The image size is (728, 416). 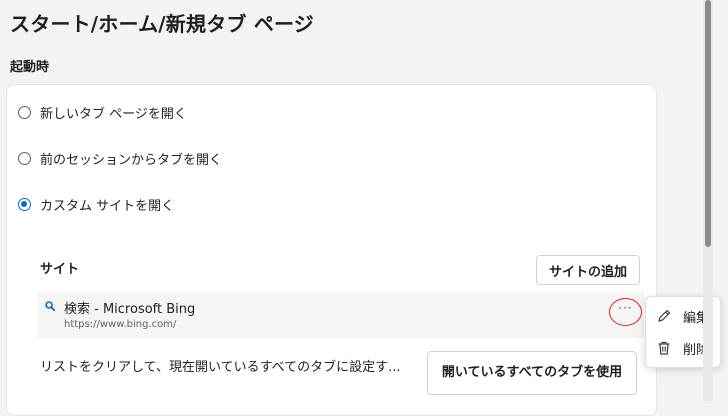 What do you see at coordinates (113, 114) in the screenshot?
I see `radio-label: 新しいタブ ページを開く` at bounding box center [113, 114].